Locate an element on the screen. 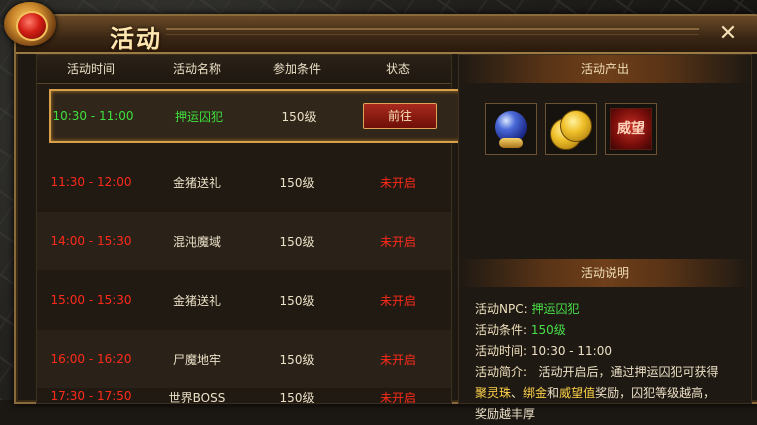 The image size is (757, 425). row-time: 15:00 - 15:30 is located at coordinates (91, 300).